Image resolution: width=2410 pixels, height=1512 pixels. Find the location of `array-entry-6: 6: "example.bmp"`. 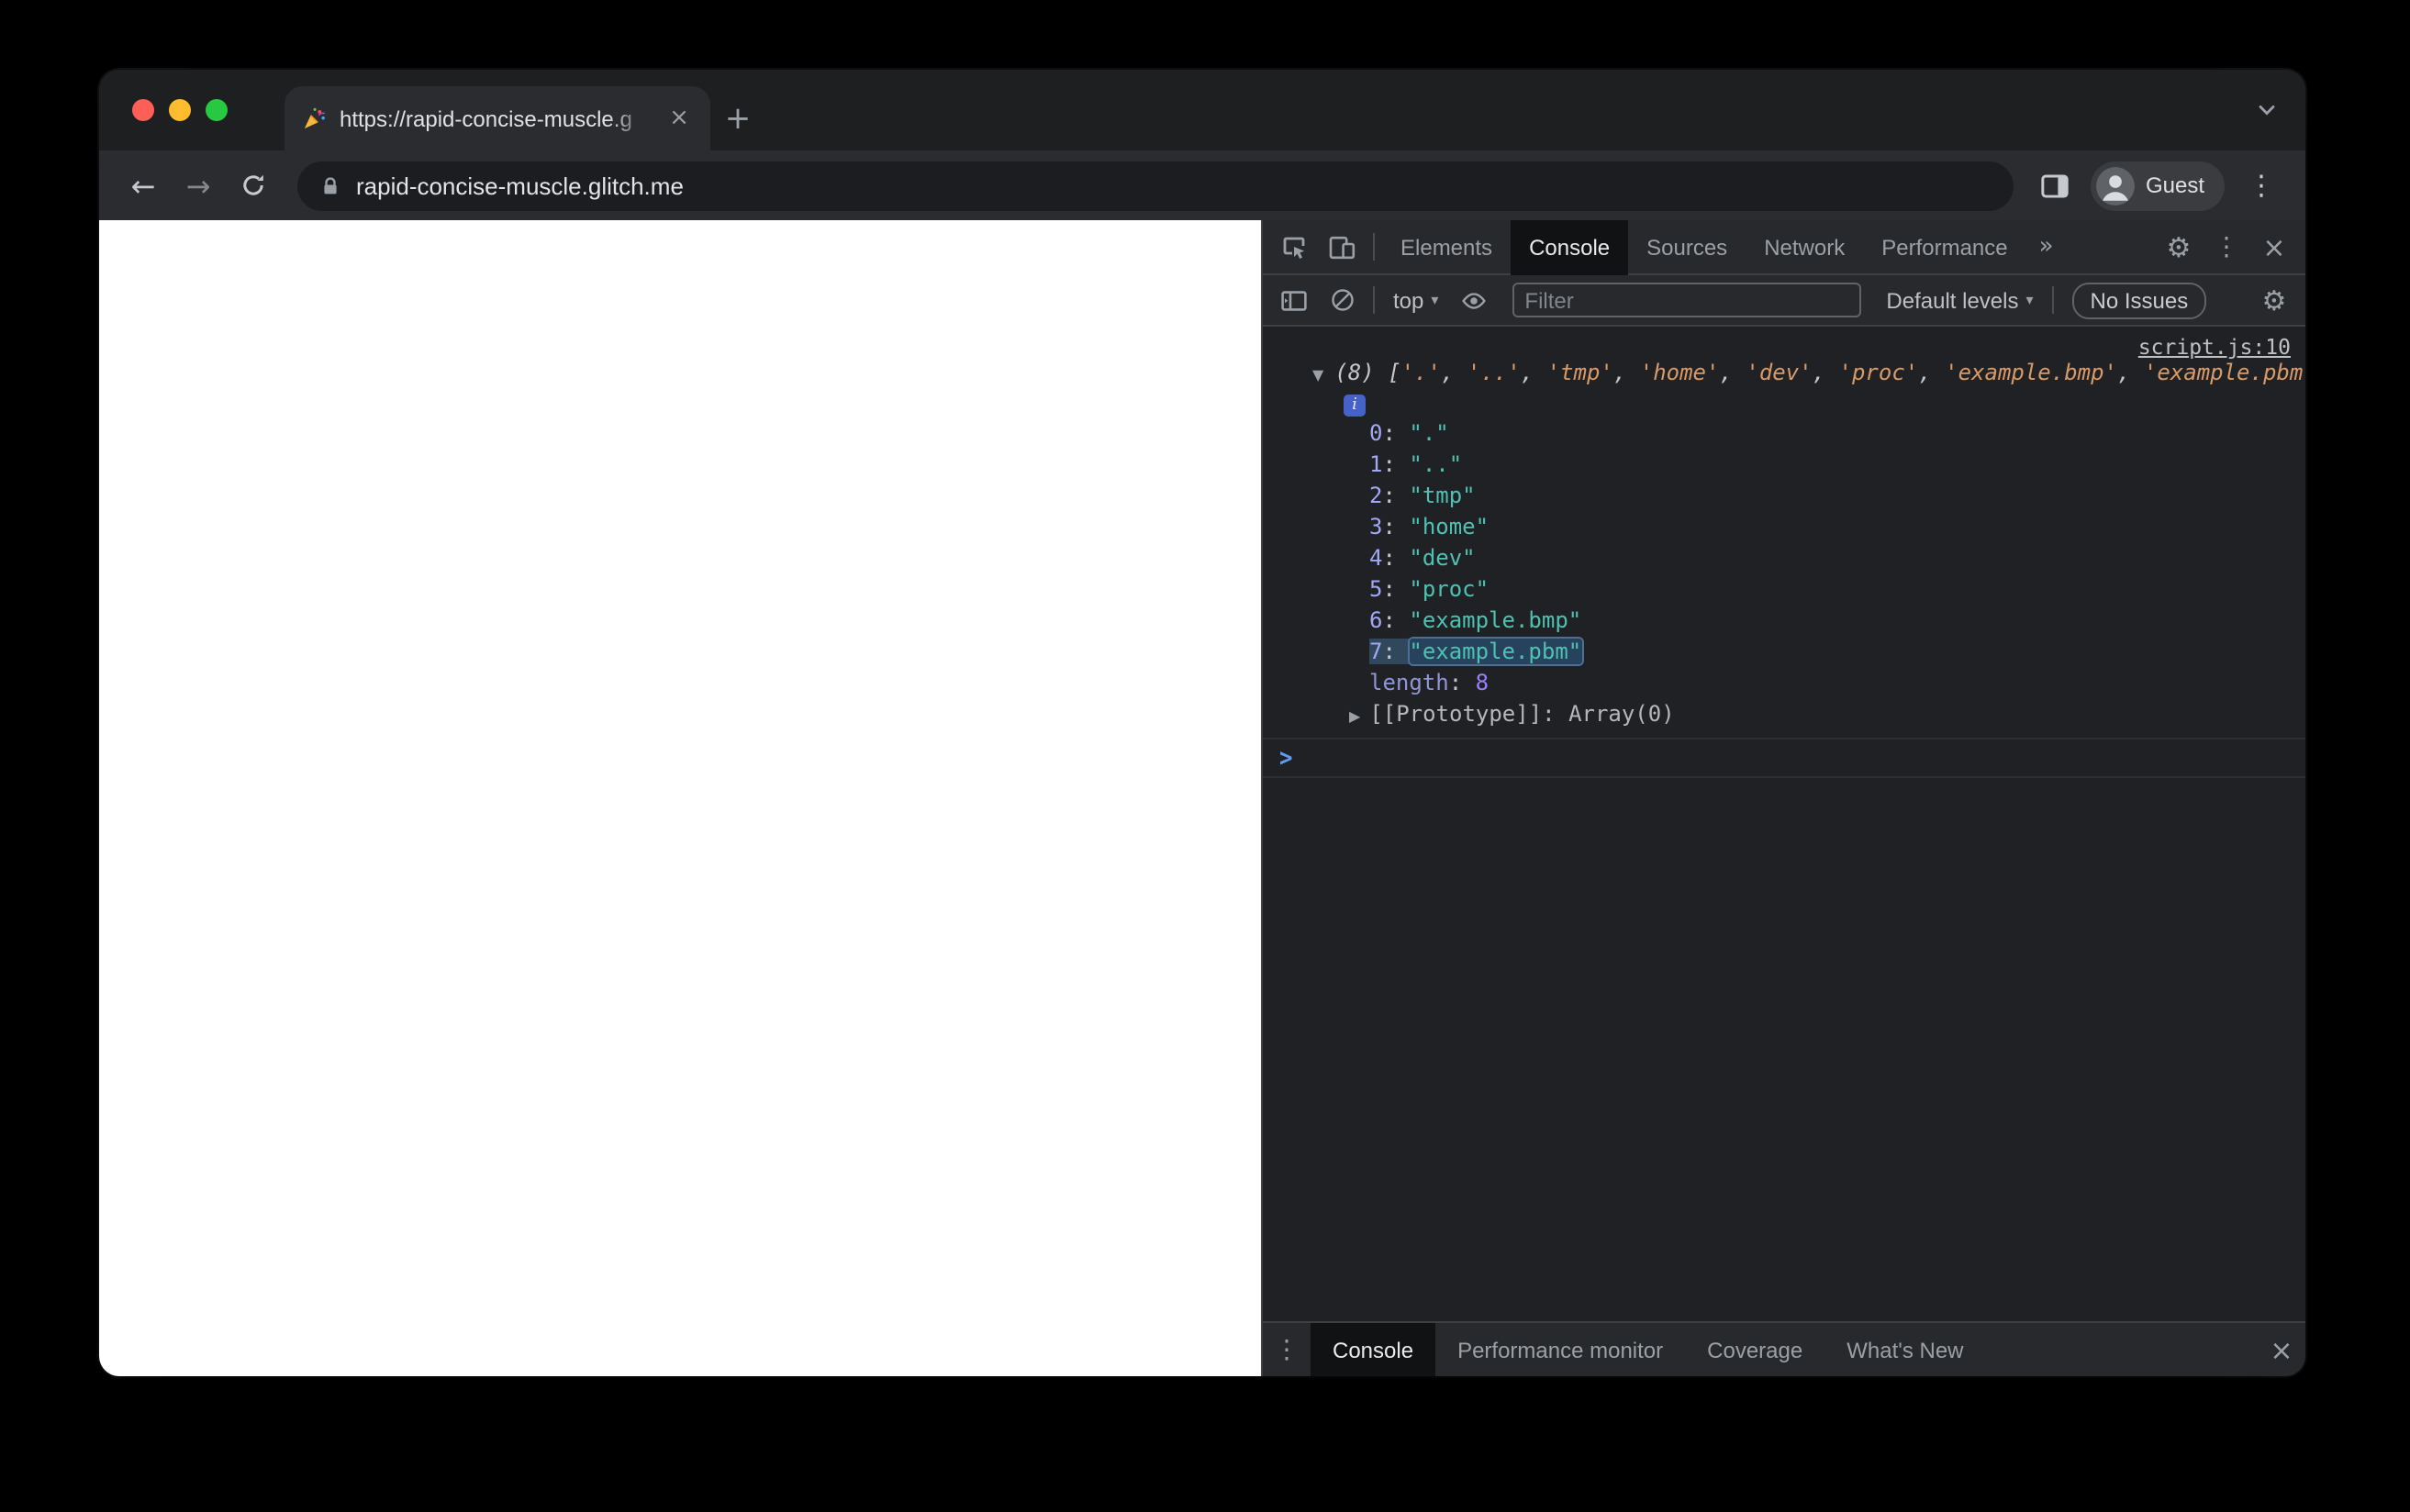

array-entry-6: 6: "example.bmp" is located at coordinates (1784, 622).